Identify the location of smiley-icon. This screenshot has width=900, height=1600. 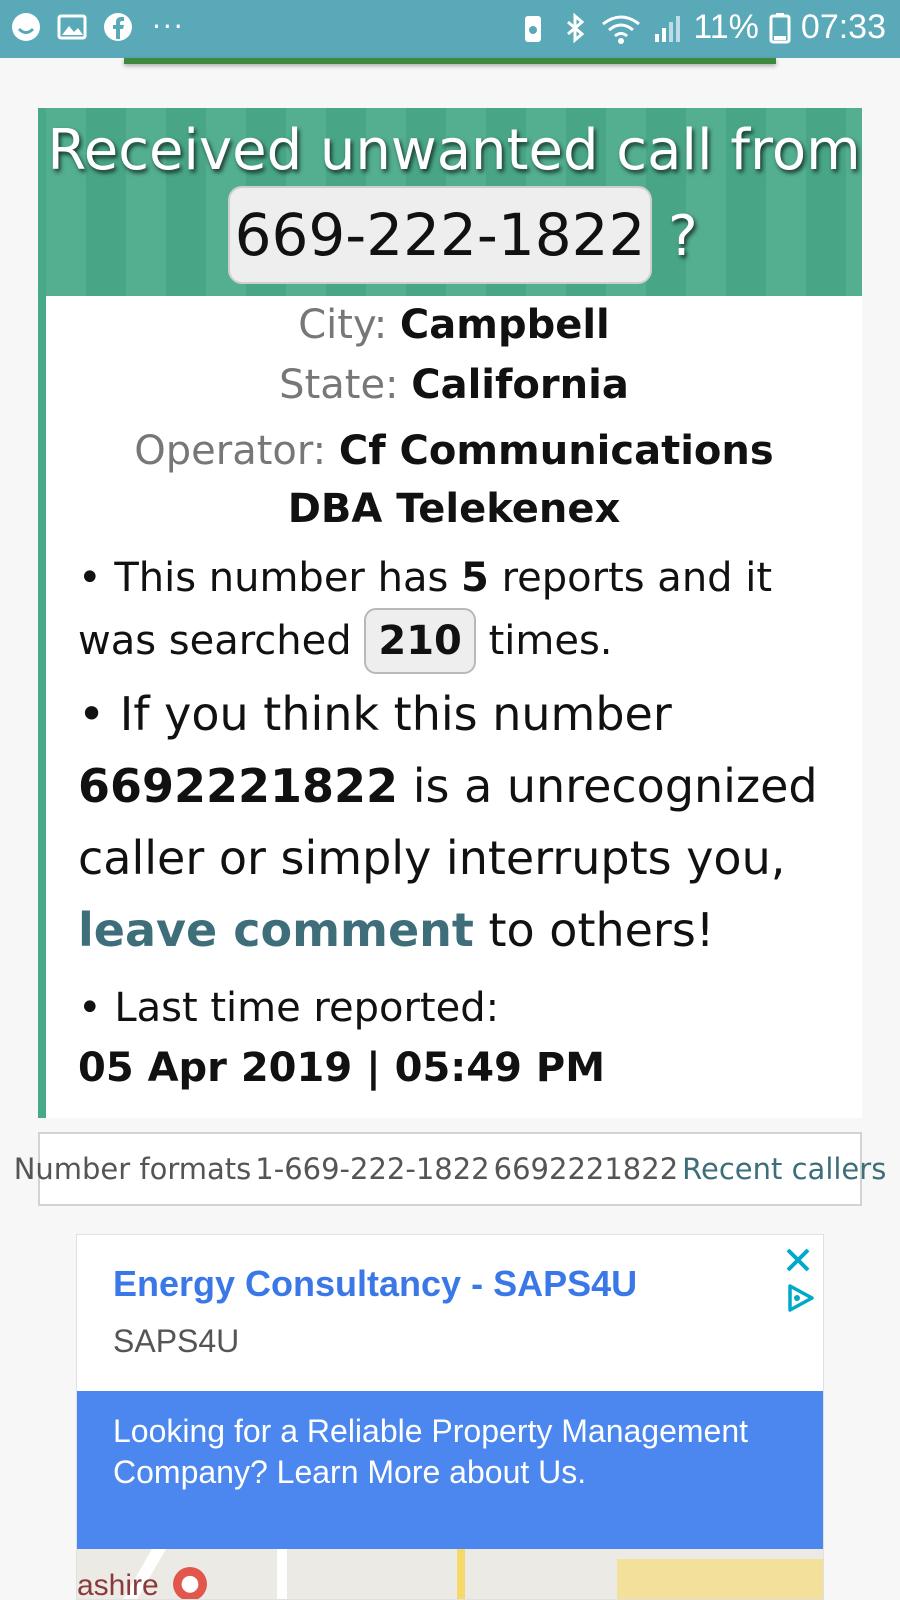
(26, 26).